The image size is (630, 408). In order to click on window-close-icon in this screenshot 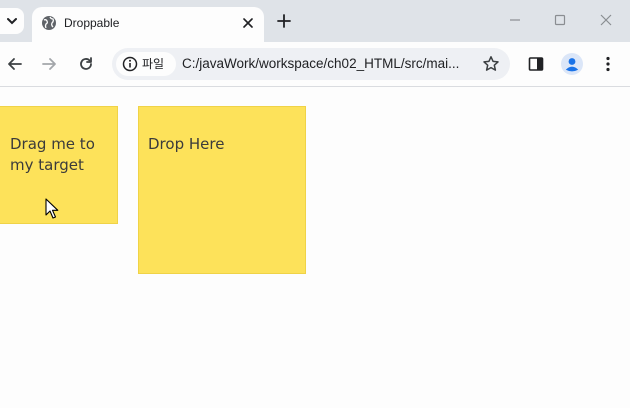, I will do `click(606, 20)`.